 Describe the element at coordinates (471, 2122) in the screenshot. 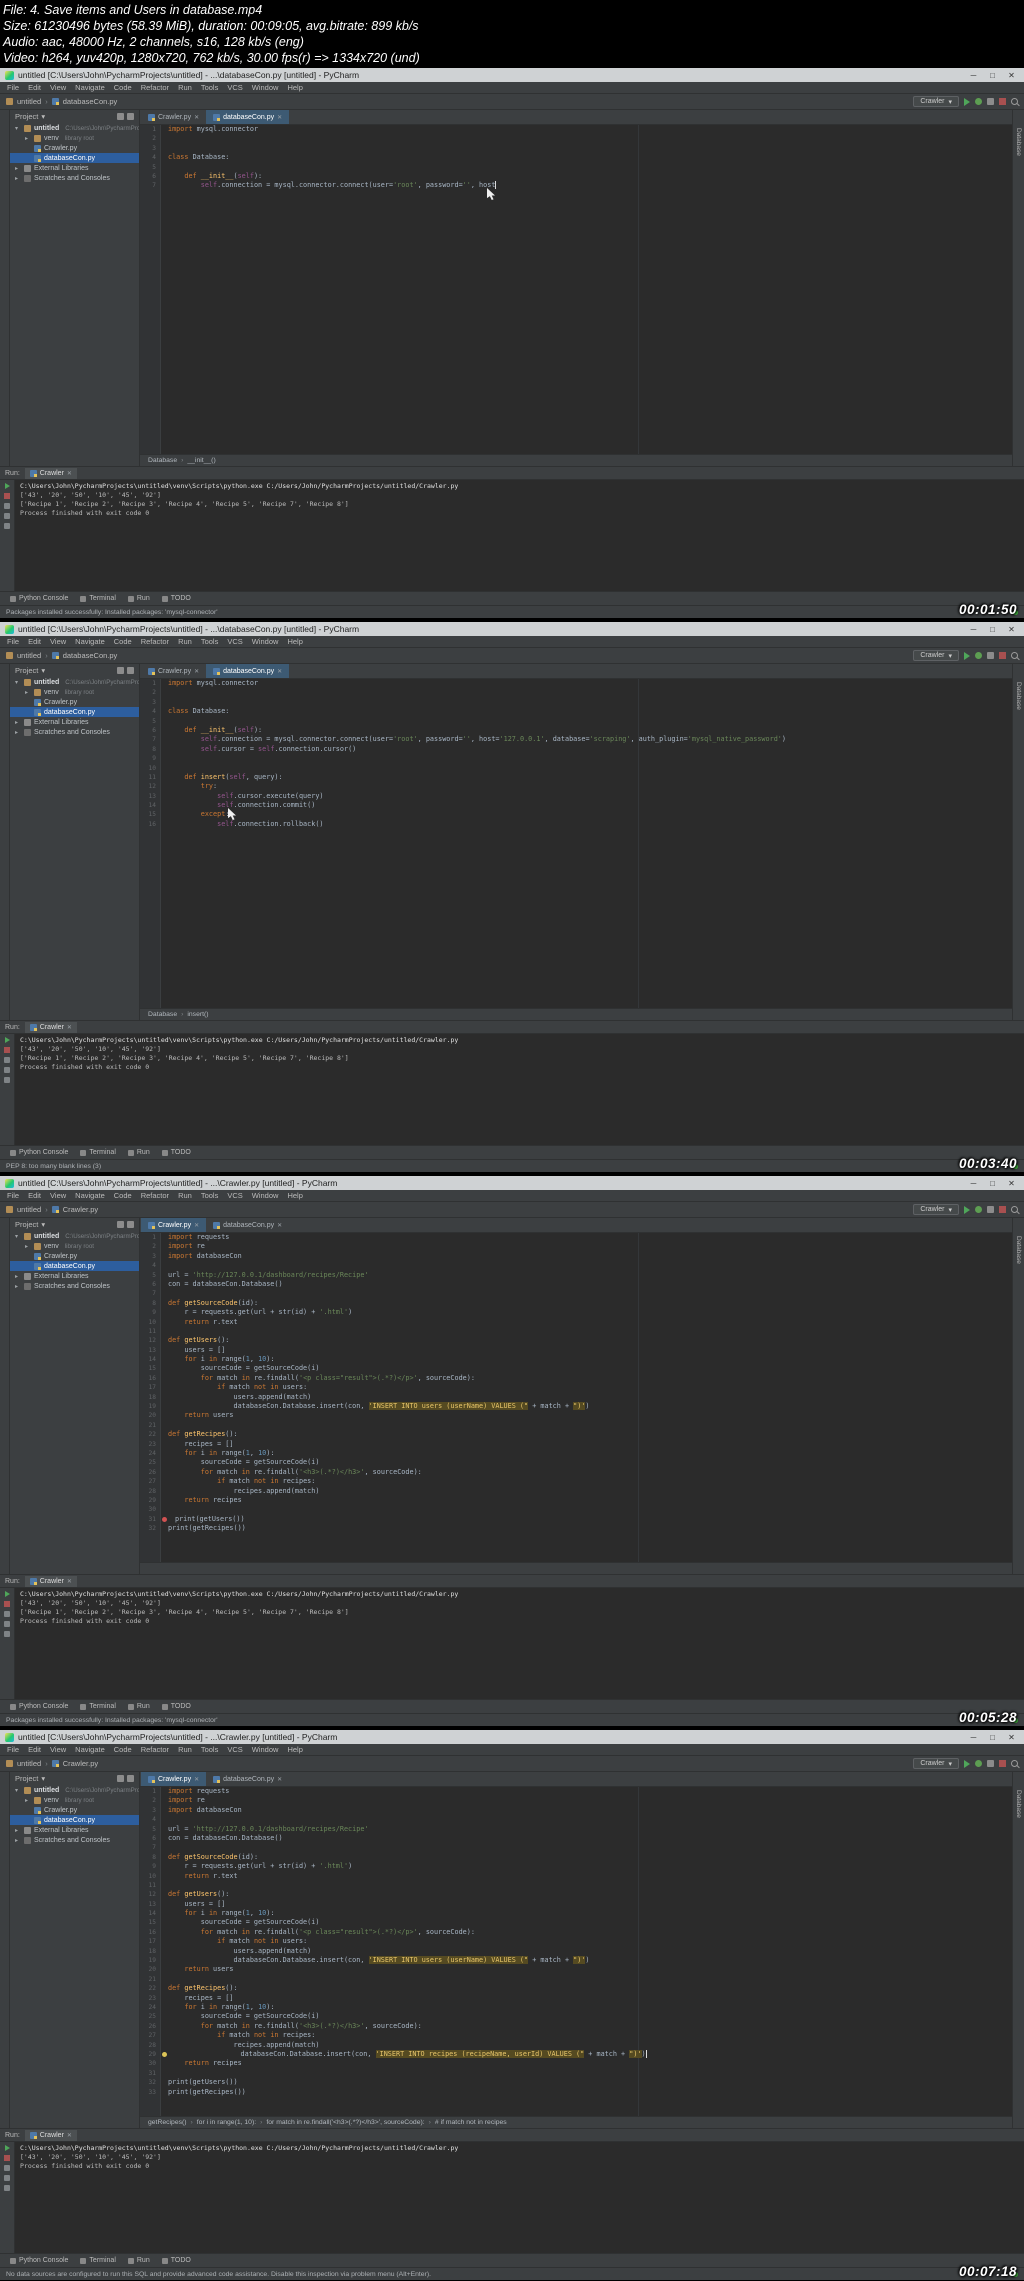

I see `breadcrumb-item: # if match not in recipes` at that location.